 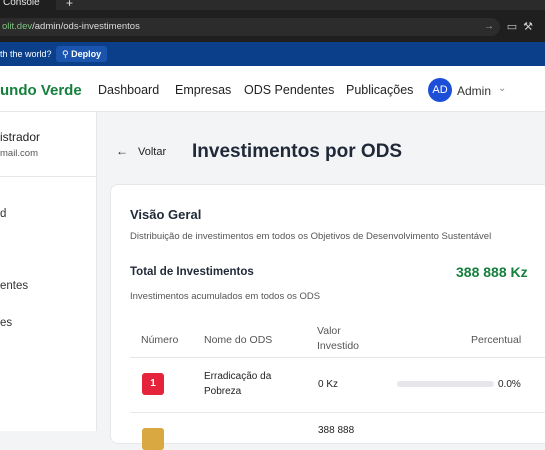 I want to click on browser-toolbar: olit.dev/admin/ods-investimentos → ▭⚒, so click(x=272, y=26).